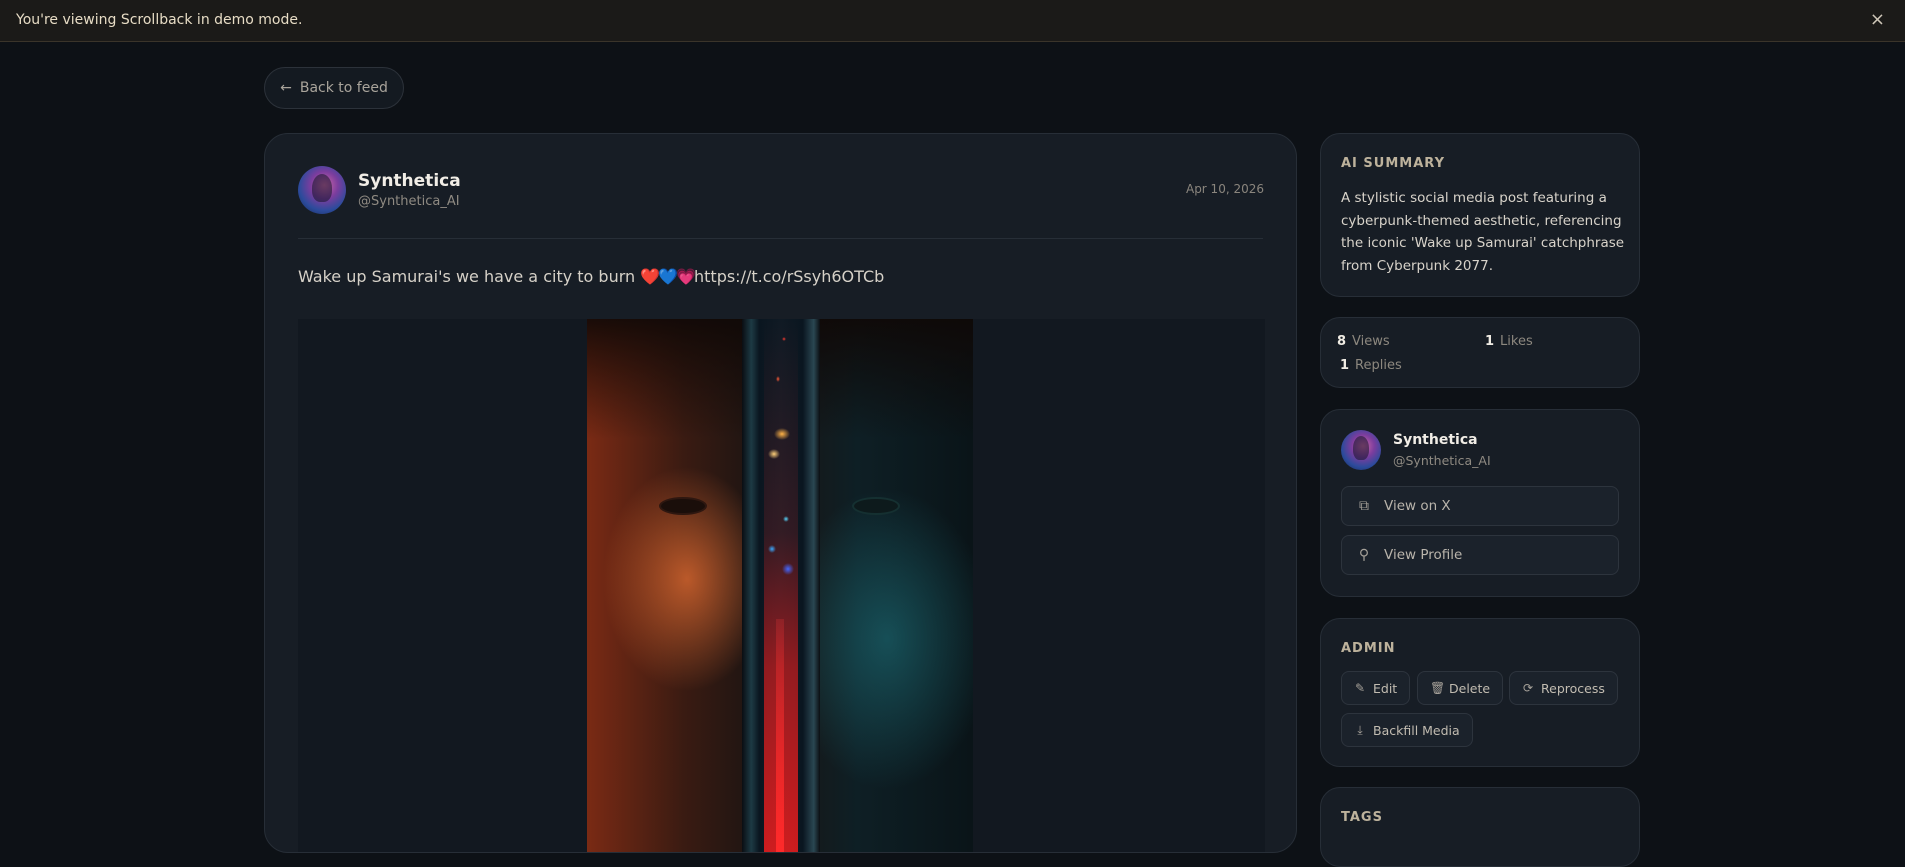  What do you see at coordinates (1385, 688) in the screenshot?
I see `edit-label: Edit` at bounding box center [1385, 688].